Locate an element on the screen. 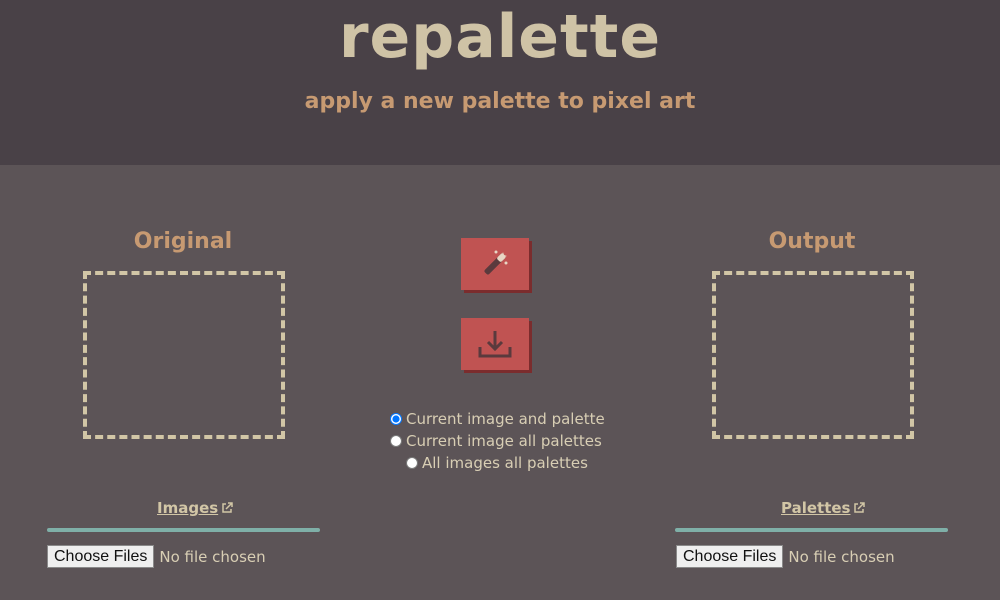  option-label: All images all palettes is located at coordinates (505, 463).